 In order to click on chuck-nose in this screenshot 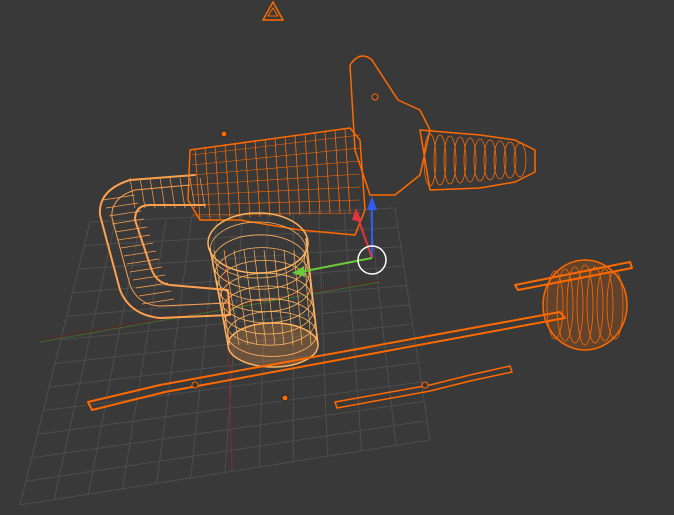, I will do `click(477, 160)`.